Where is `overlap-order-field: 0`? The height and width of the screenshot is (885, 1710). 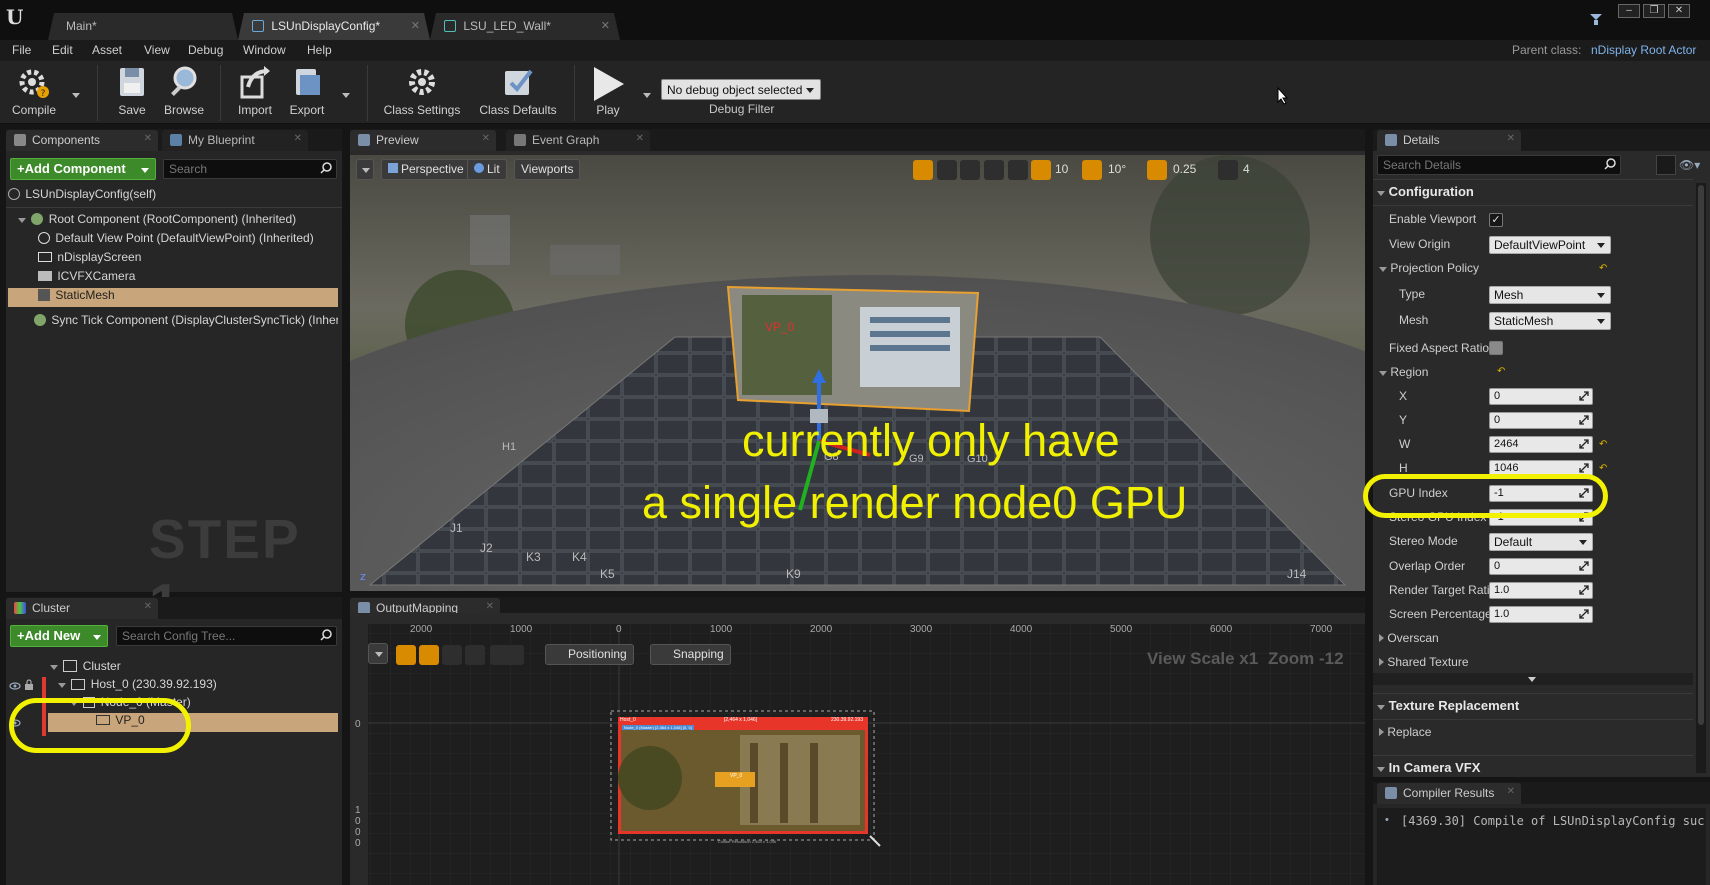
overlap-order-field: 0 is located at coordinates (1541, 566).